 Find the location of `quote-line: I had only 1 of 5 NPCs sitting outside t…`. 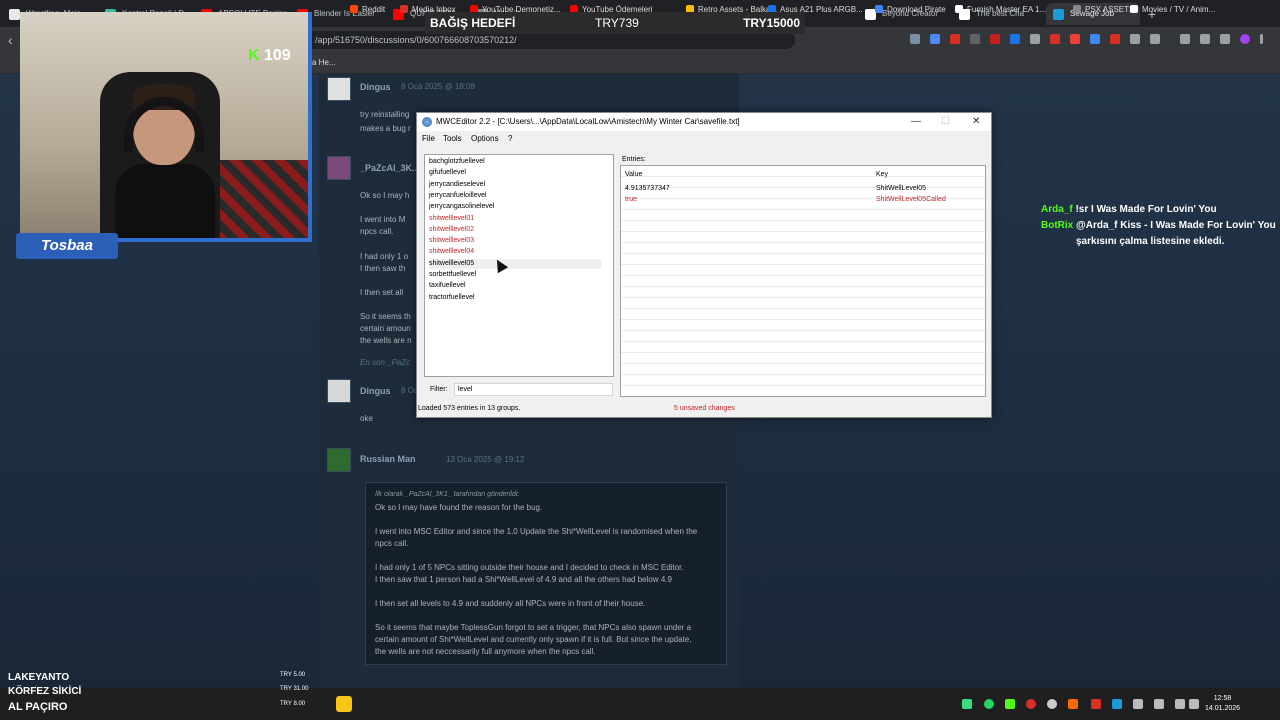

quote-line: I had only 1 of 5 NPCs sitting outside t… is located at coordinates (529, 567).